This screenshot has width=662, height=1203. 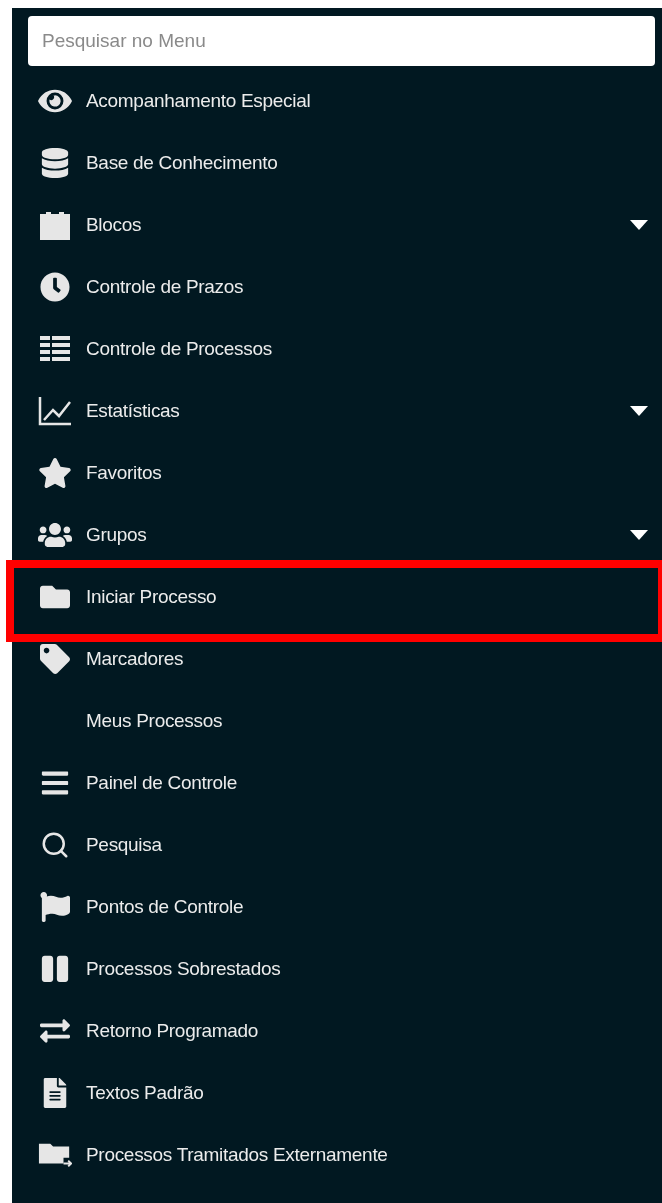 I want to click on menu-item-label: Iniciar Processo, so click(x=152, y=596).